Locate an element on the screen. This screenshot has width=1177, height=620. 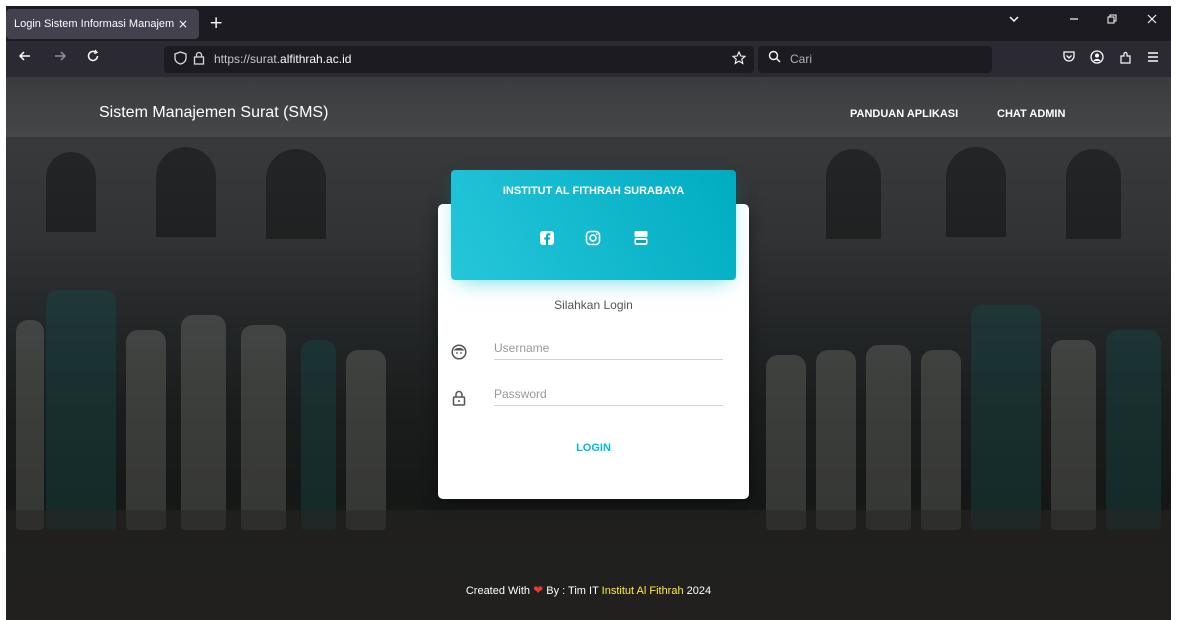
footer-year: 2024 is located at coordinates (699, 591).